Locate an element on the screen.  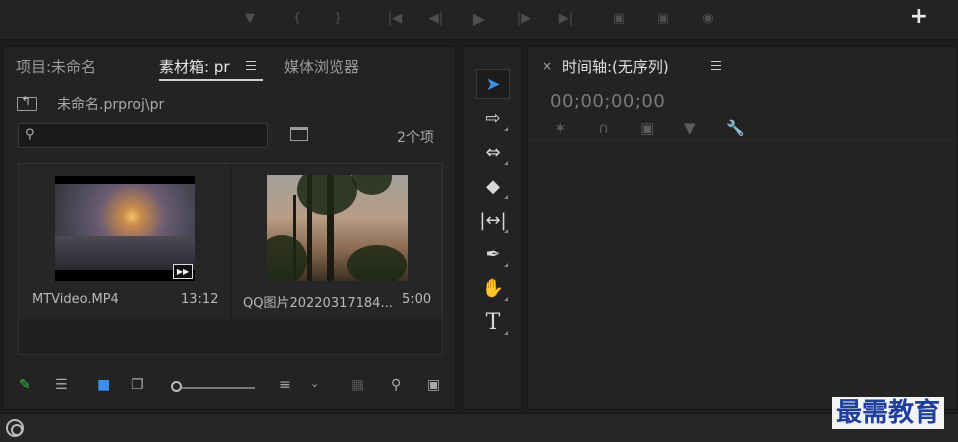
zoom-slider is located at coordinates (218, 388).